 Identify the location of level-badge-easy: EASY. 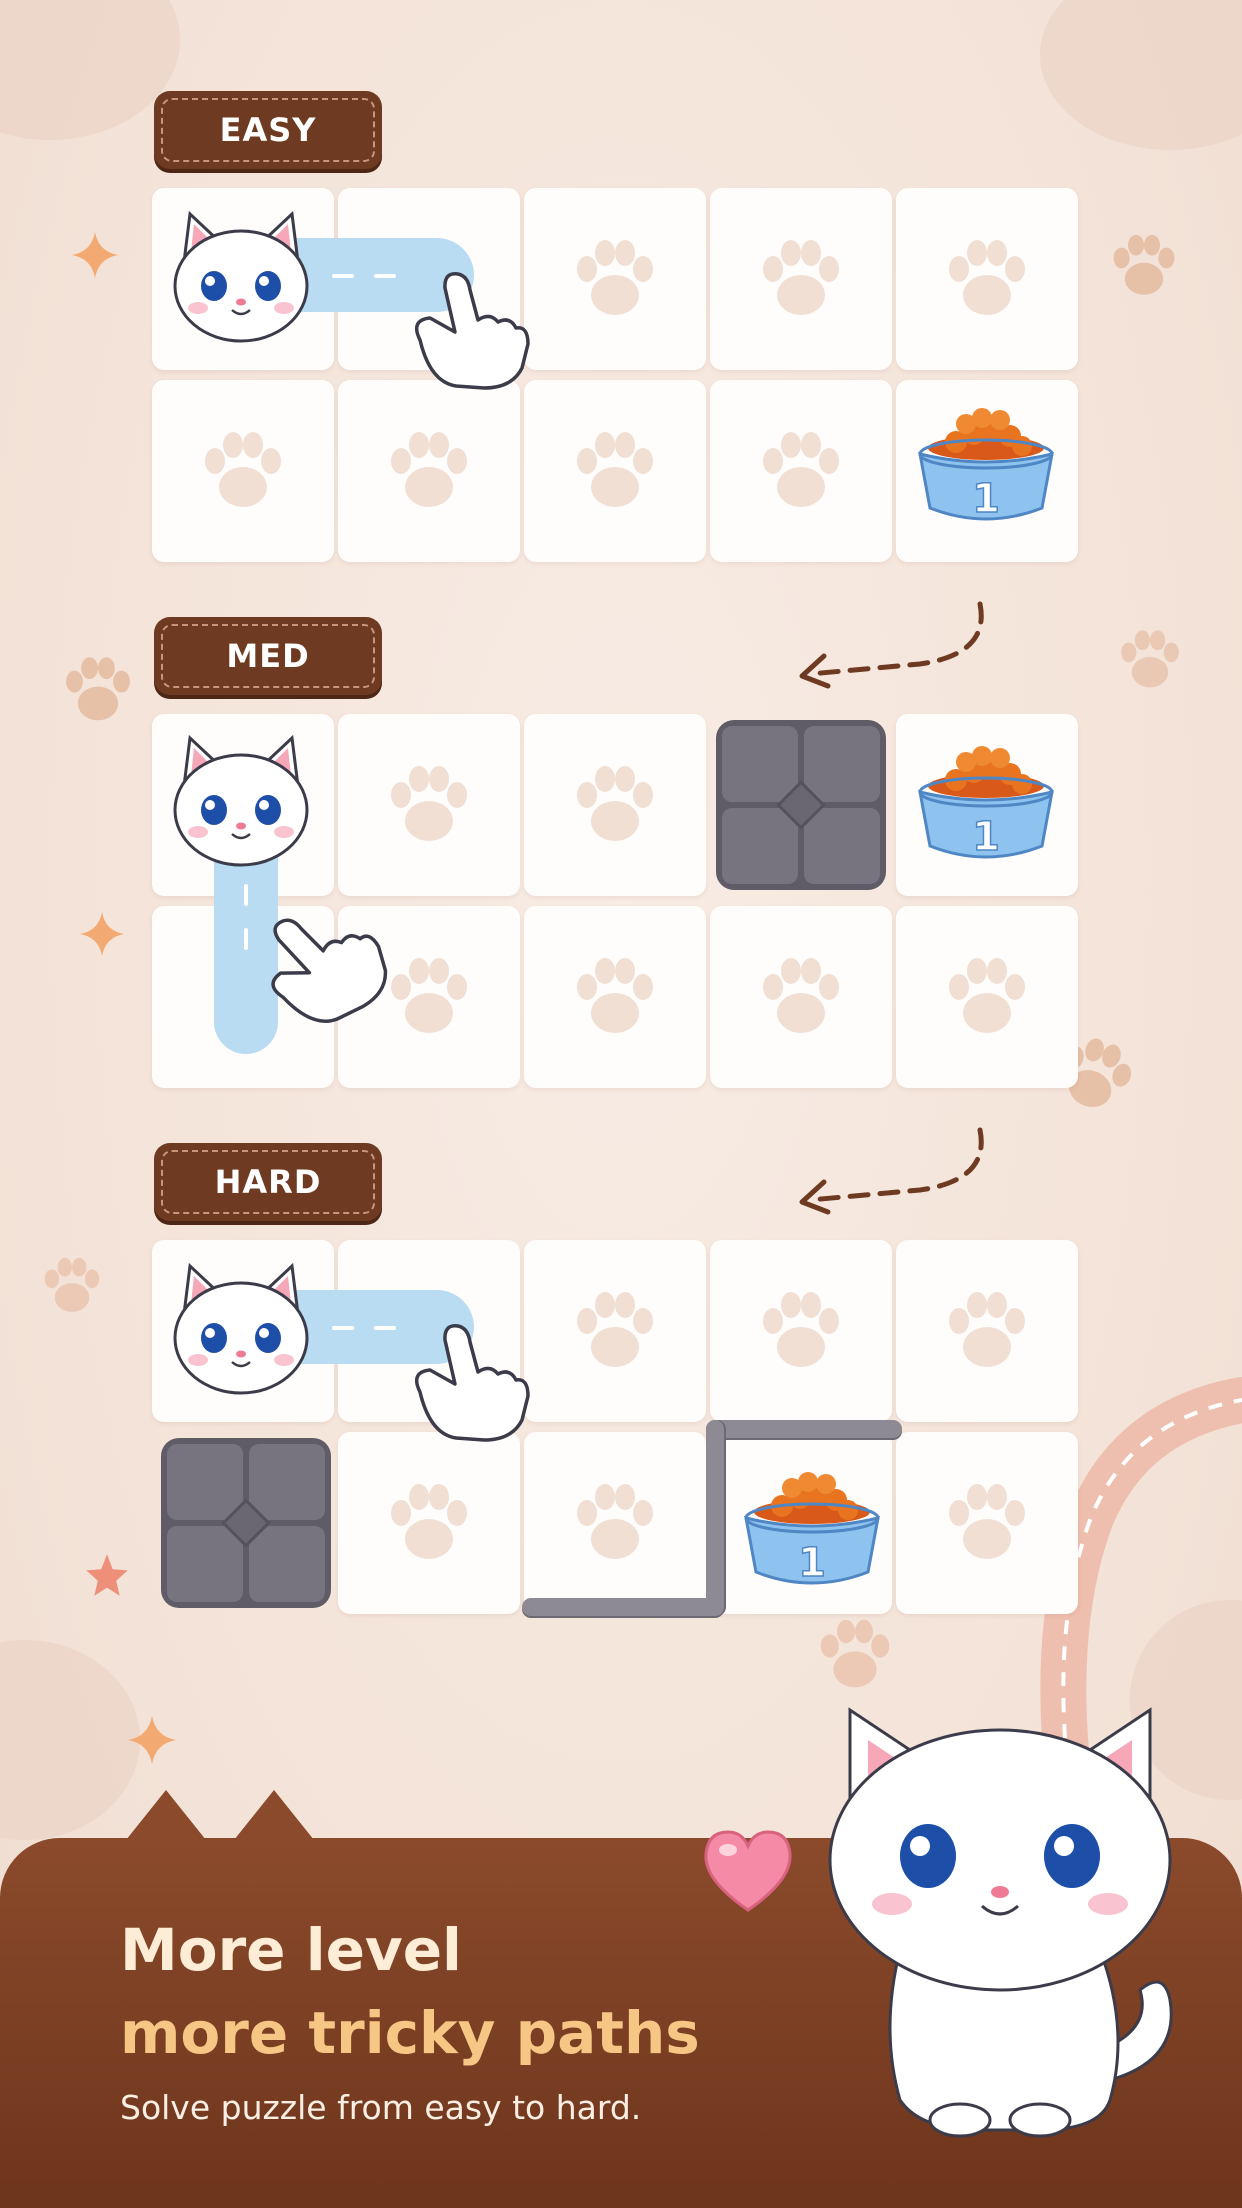
(268, 130).